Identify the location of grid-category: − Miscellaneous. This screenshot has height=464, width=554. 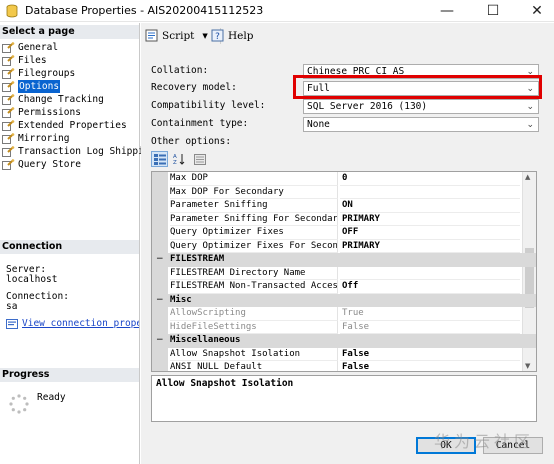
(344, 341).